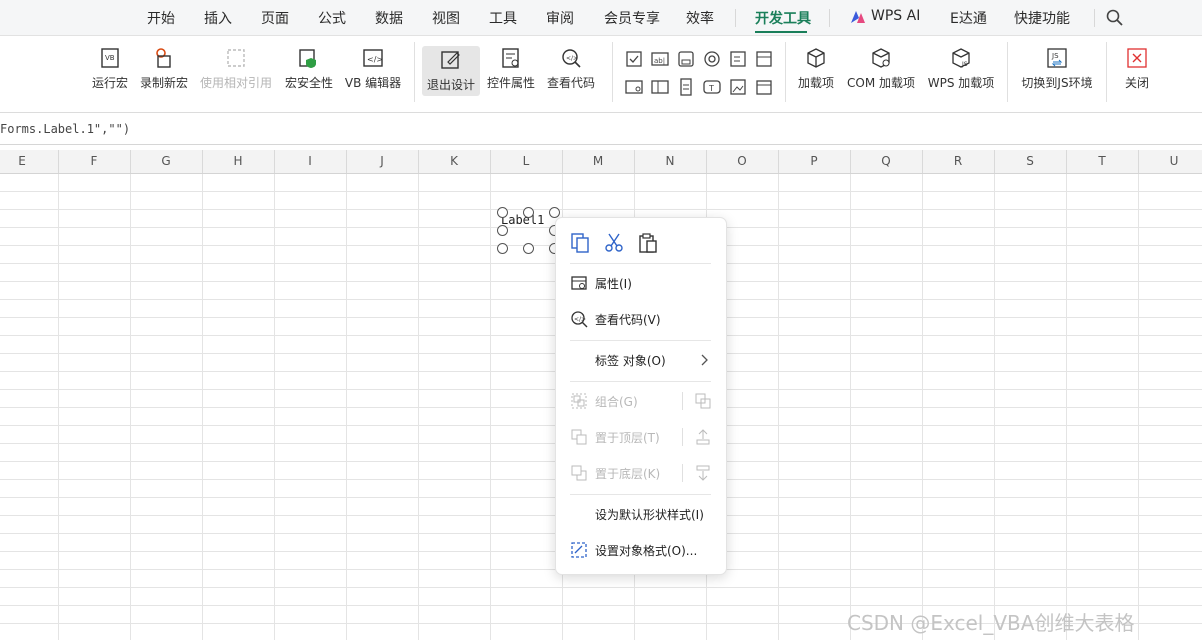  Describe the element at coordinates (641, 514) in the screenshot. I see `menu-item-default-shape-style: 设为默认形状样式(I)` at that location.